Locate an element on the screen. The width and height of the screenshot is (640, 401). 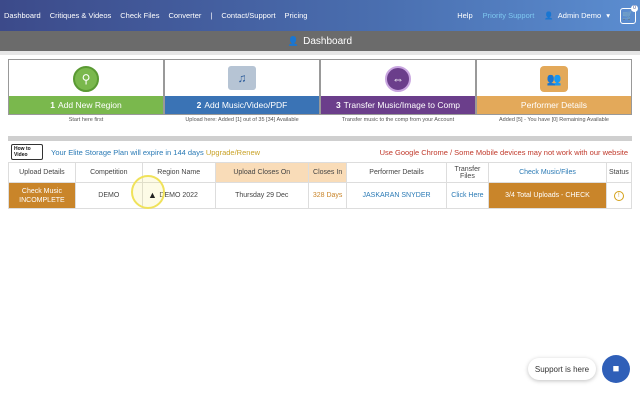
col-competition: Competition is located at coordinates (108, 172).